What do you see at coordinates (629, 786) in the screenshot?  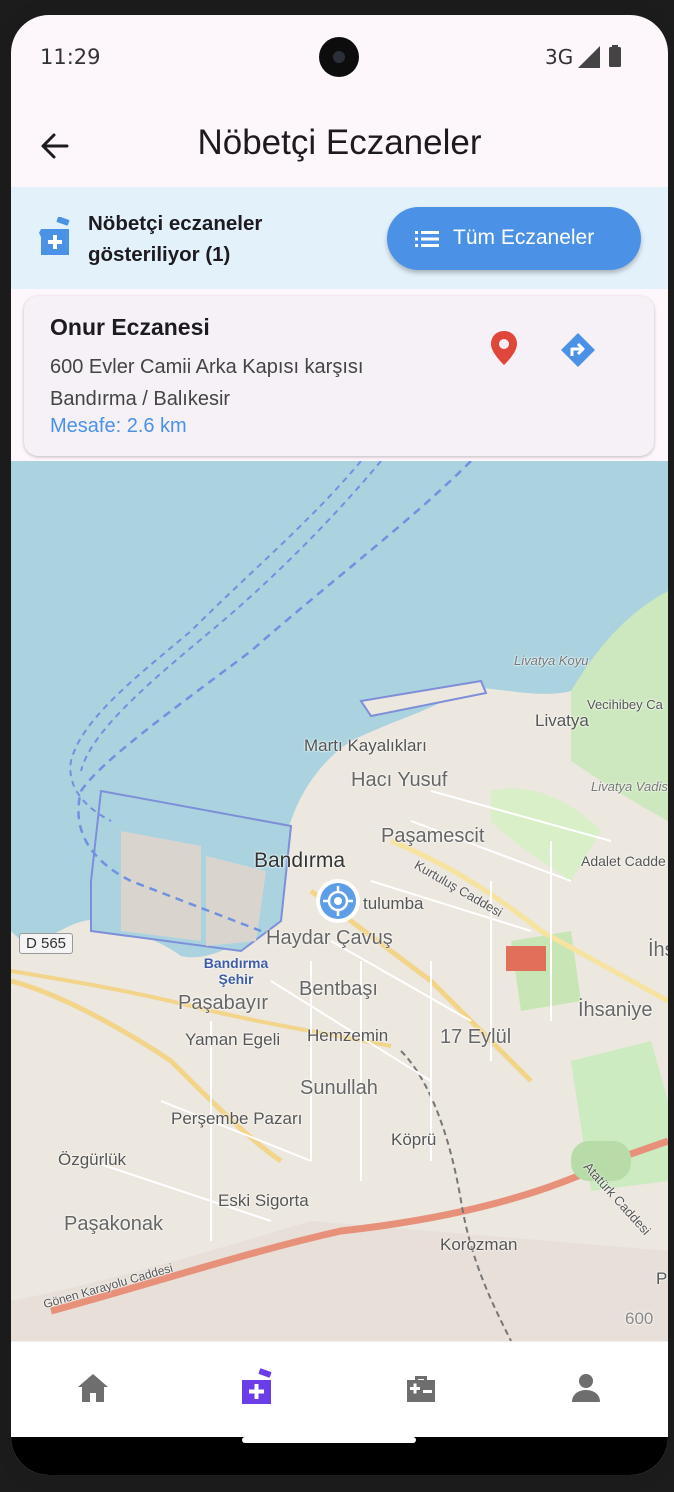 I see `map-label-livatya-vadisi: Livatya Vadisi` at bounding box center [629, 786].